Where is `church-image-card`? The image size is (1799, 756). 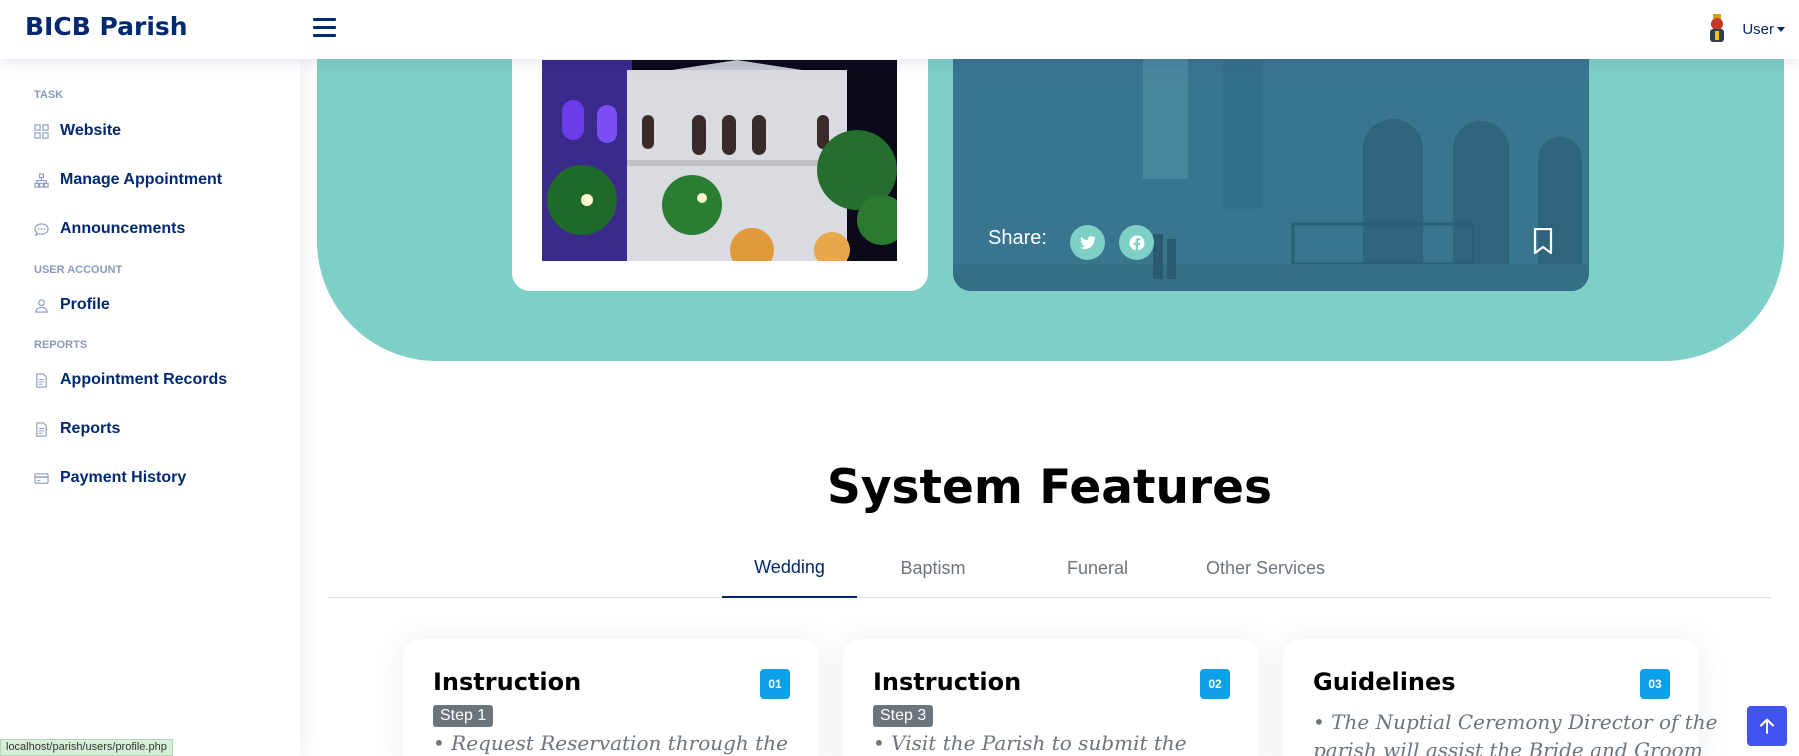
church-image-card is located at coordinates (720, 175).